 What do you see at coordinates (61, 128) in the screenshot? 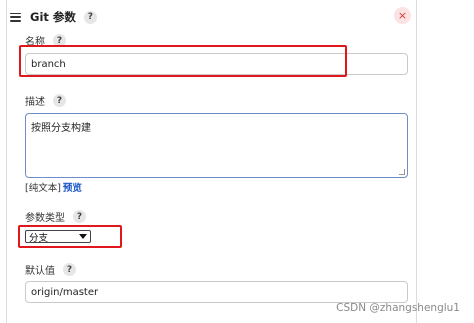
I see `description-value: 按照分支构建` at bounding box center [61, 128].